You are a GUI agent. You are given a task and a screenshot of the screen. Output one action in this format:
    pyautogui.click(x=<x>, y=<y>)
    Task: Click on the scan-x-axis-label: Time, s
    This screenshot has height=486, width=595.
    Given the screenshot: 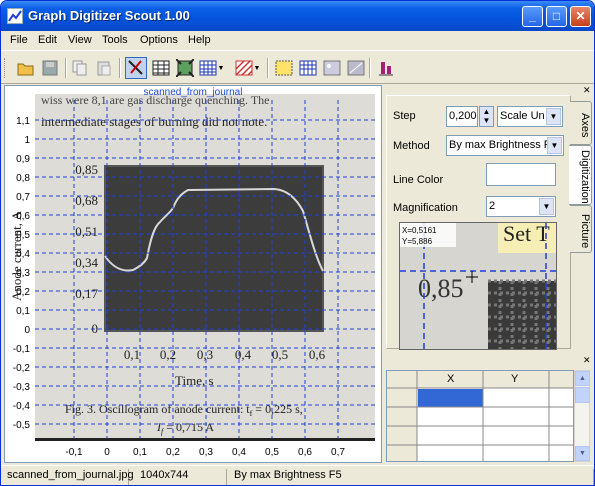 What is the action you would take?
    pyautogui.click(x=194, y=380)
    